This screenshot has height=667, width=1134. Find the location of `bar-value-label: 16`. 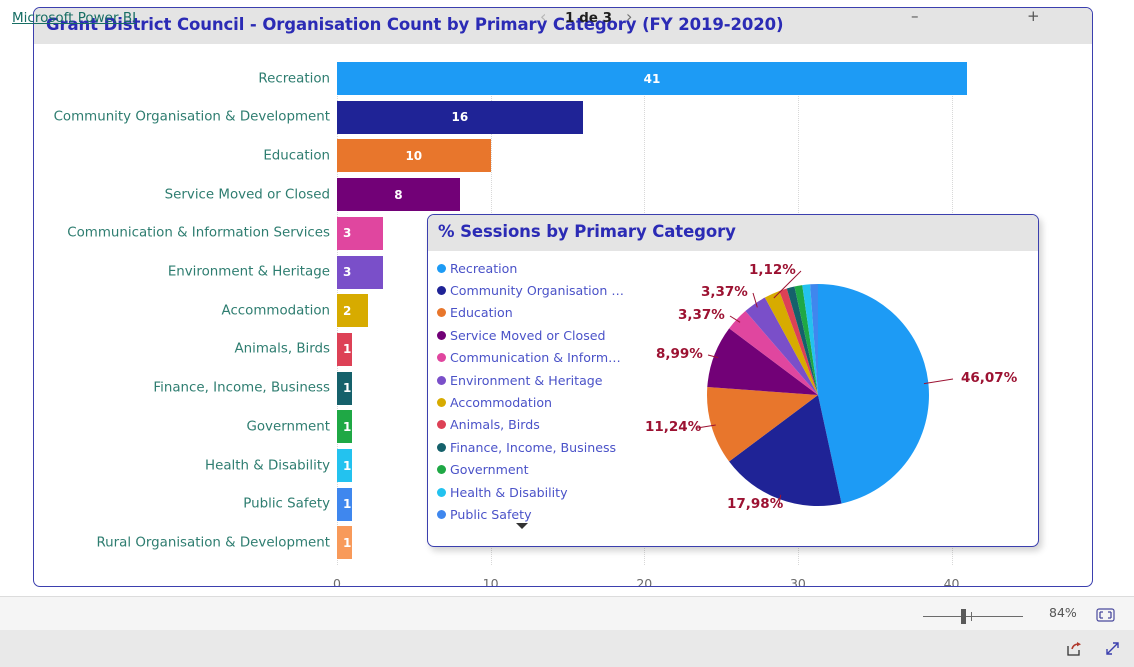

bar-value-label: 16 is located at coordinates (460, 117).